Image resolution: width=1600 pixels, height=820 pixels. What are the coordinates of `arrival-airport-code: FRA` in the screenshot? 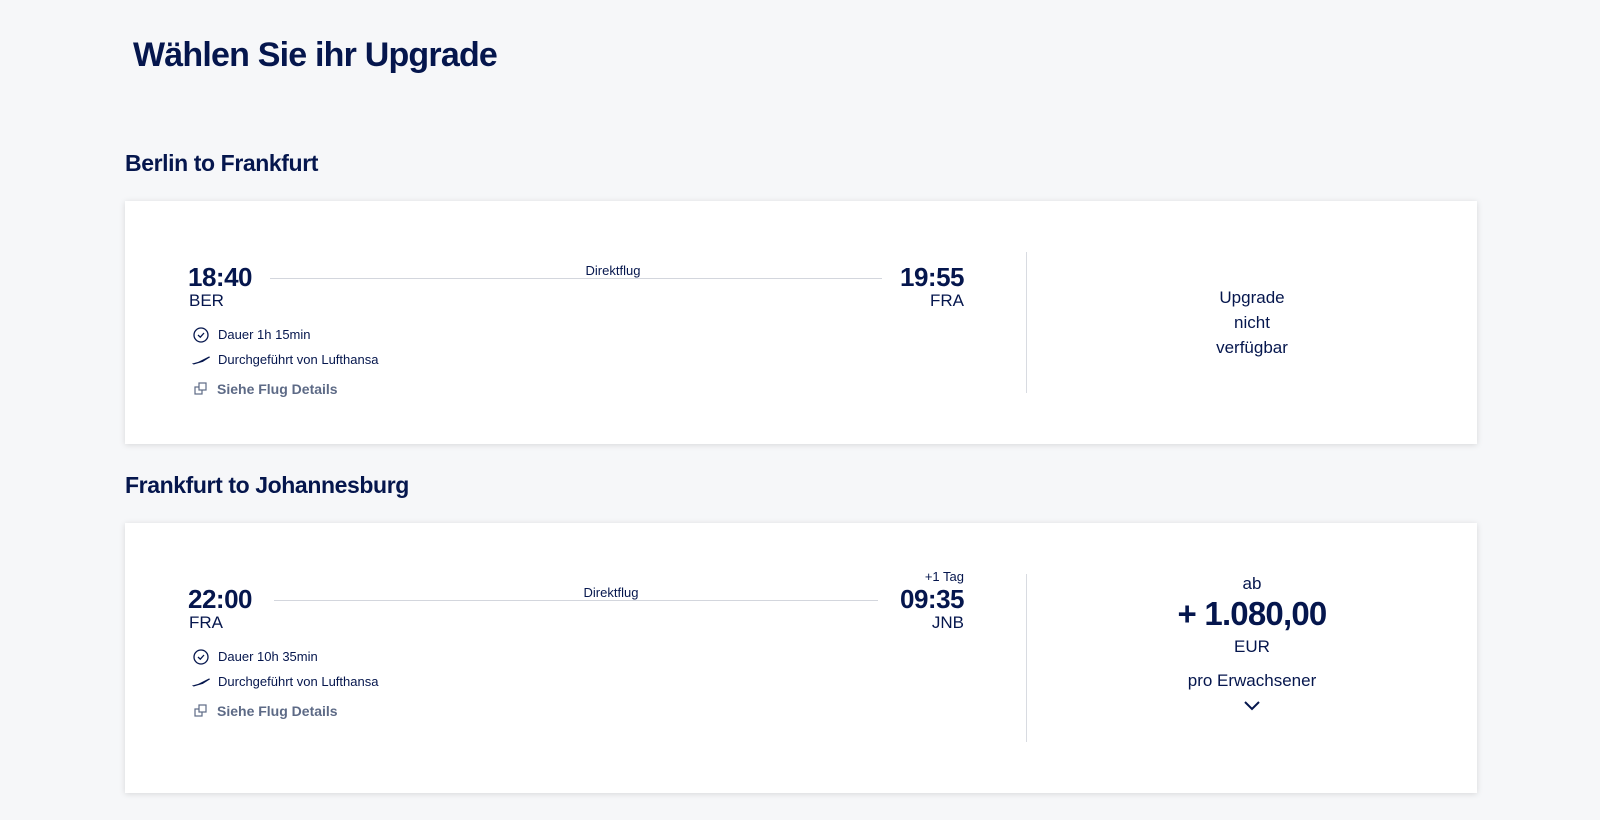 It's located at (947, 300).